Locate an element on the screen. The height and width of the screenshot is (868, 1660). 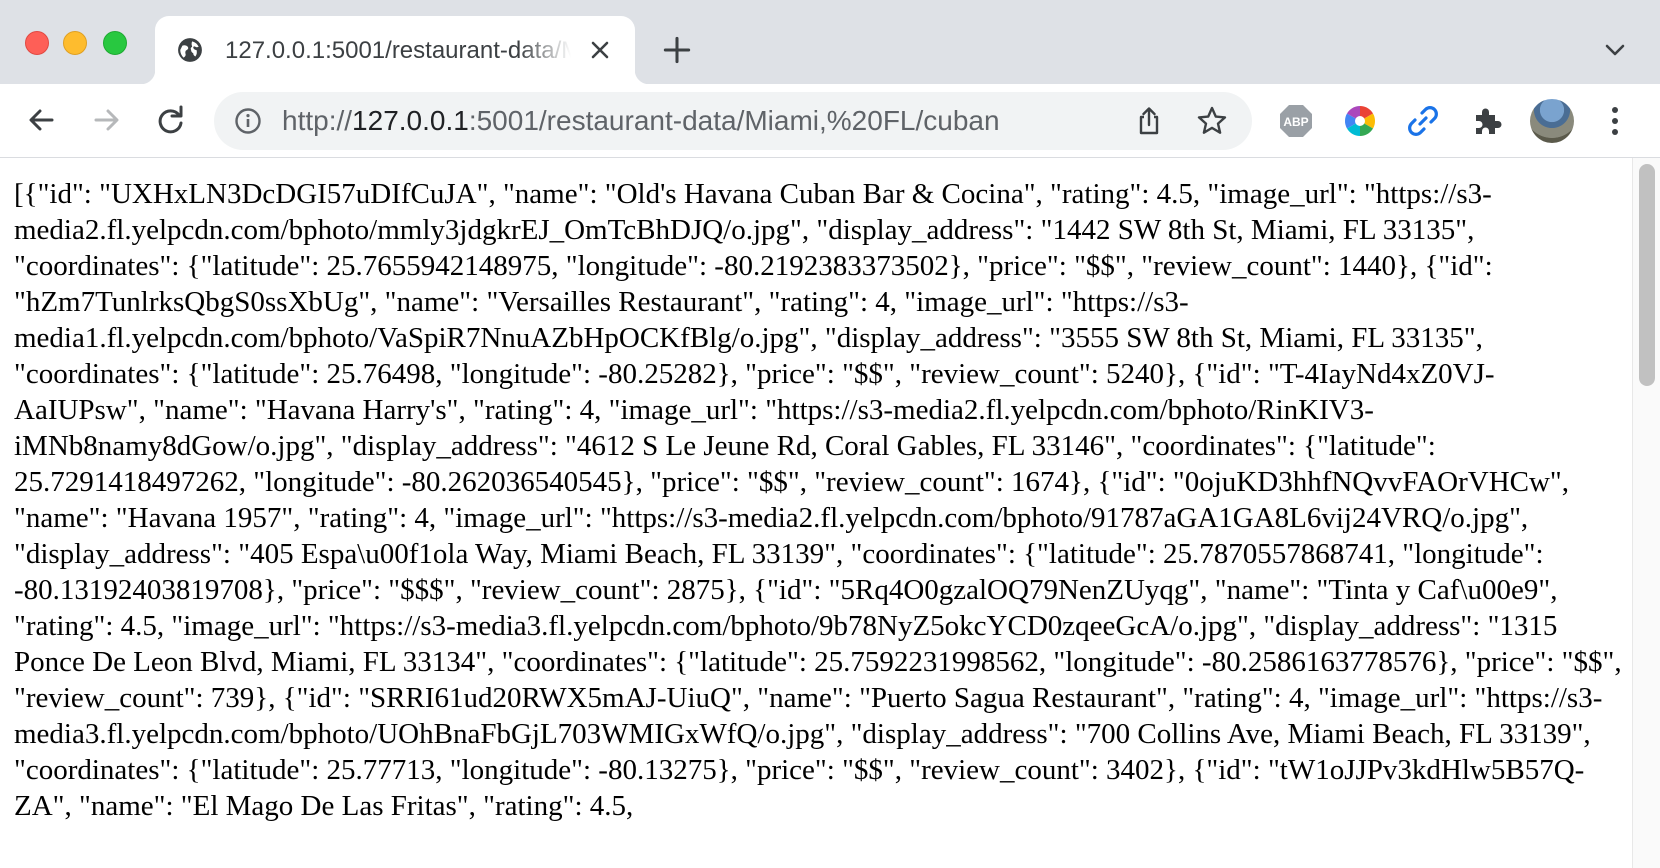
color-picker-icon is located at coordinates (1360, 121).